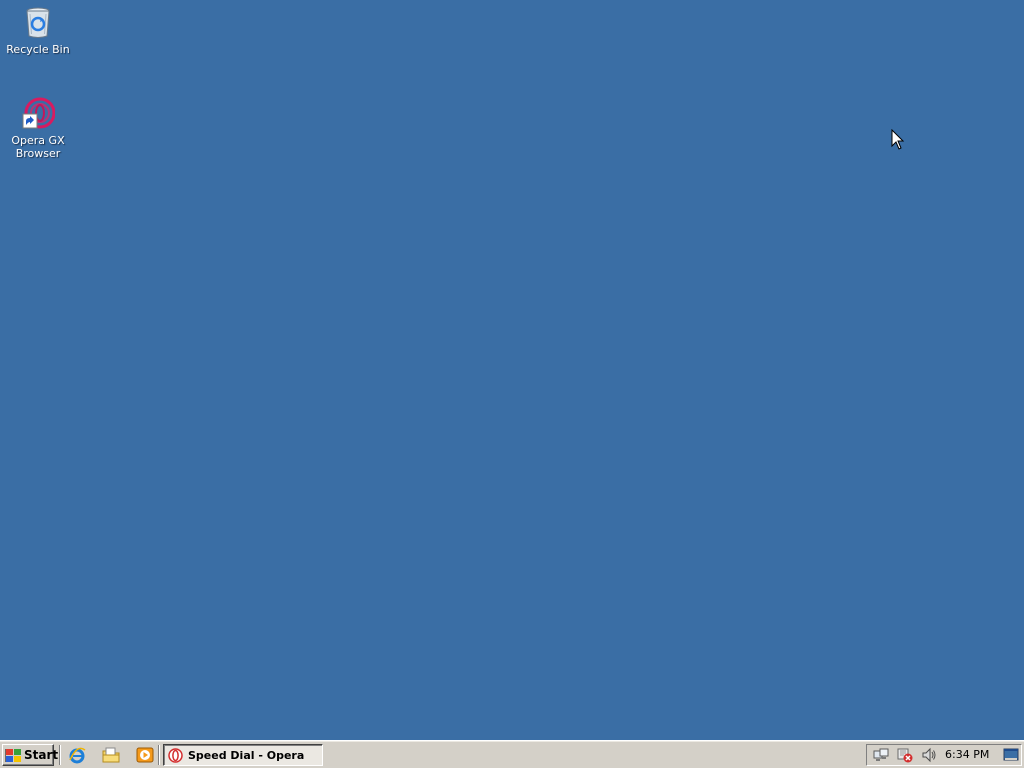 This screenshot has width=1024, height=768. Describe the element at coordinates (1011, 755) in the screenshot. I see `show-desktop-icon` at that location.